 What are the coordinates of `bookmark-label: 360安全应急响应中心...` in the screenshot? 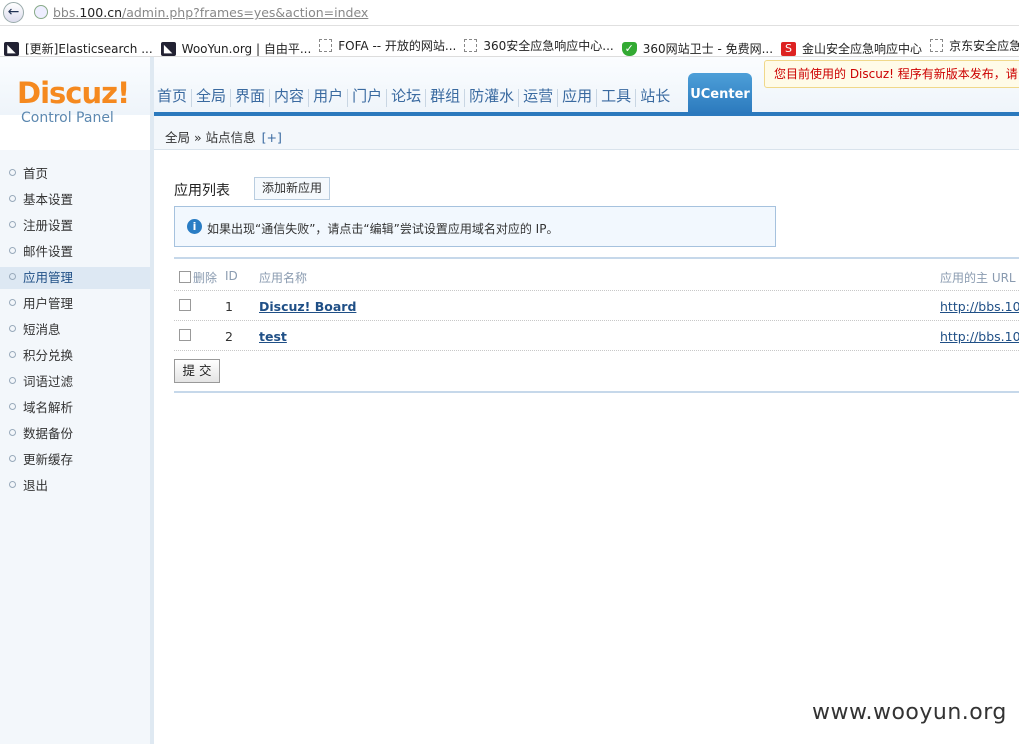 It's located at (548, 45).